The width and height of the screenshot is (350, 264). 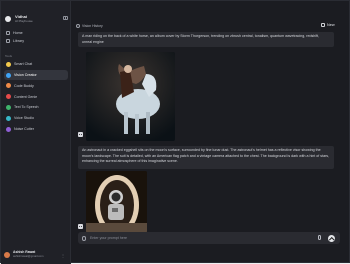 What do you see at coordinates (36, 33) in the screenshot?
I see `nav-item-home: Home` at bounding box center [36, 33].